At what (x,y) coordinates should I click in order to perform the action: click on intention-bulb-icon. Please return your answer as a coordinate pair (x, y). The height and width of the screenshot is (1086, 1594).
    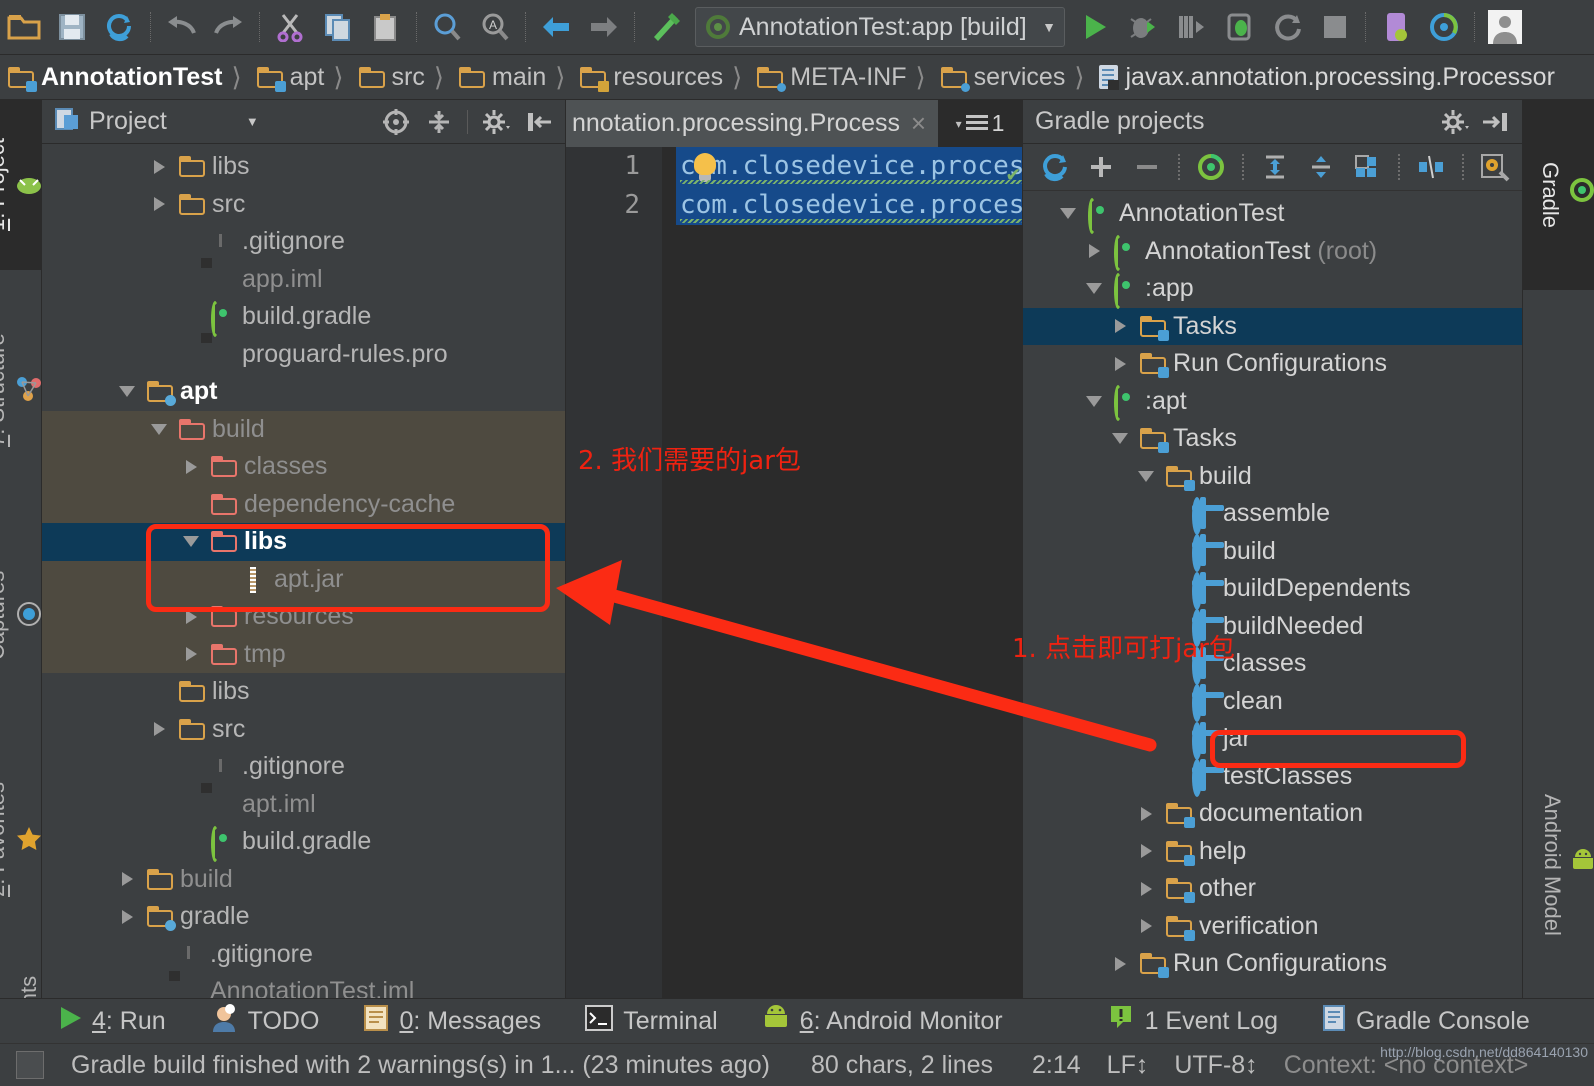
    Looking at the image, I should click on (705, 164).